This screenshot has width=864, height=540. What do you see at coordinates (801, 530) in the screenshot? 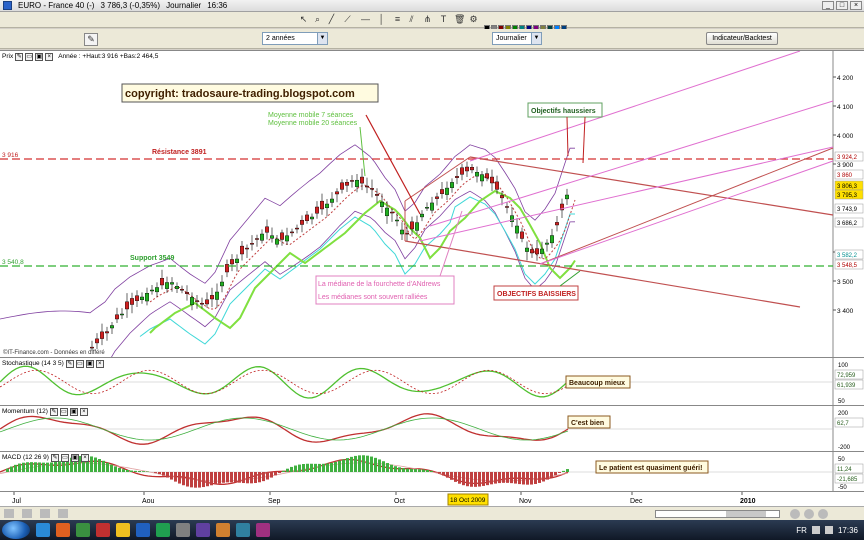
I see `language-indicator: FR` at bounding box center [801, 530].